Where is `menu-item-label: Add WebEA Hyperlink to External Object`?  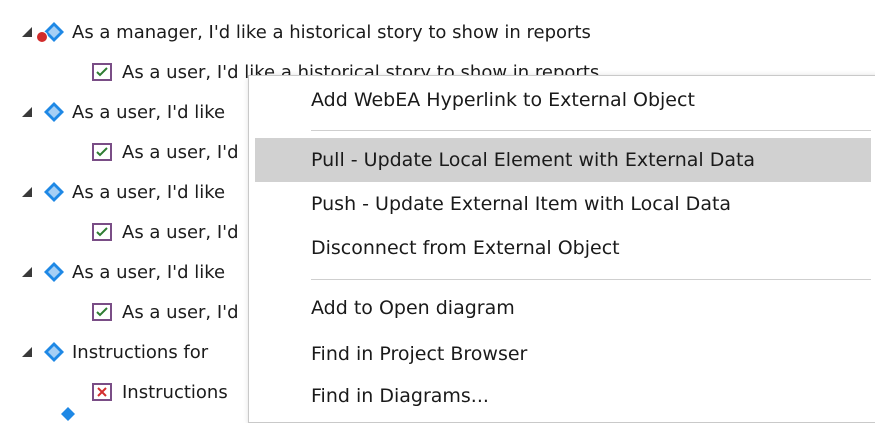 menu-item-label: Add WebEA Hyperlink to External Object is located at coordinates (503, 100).